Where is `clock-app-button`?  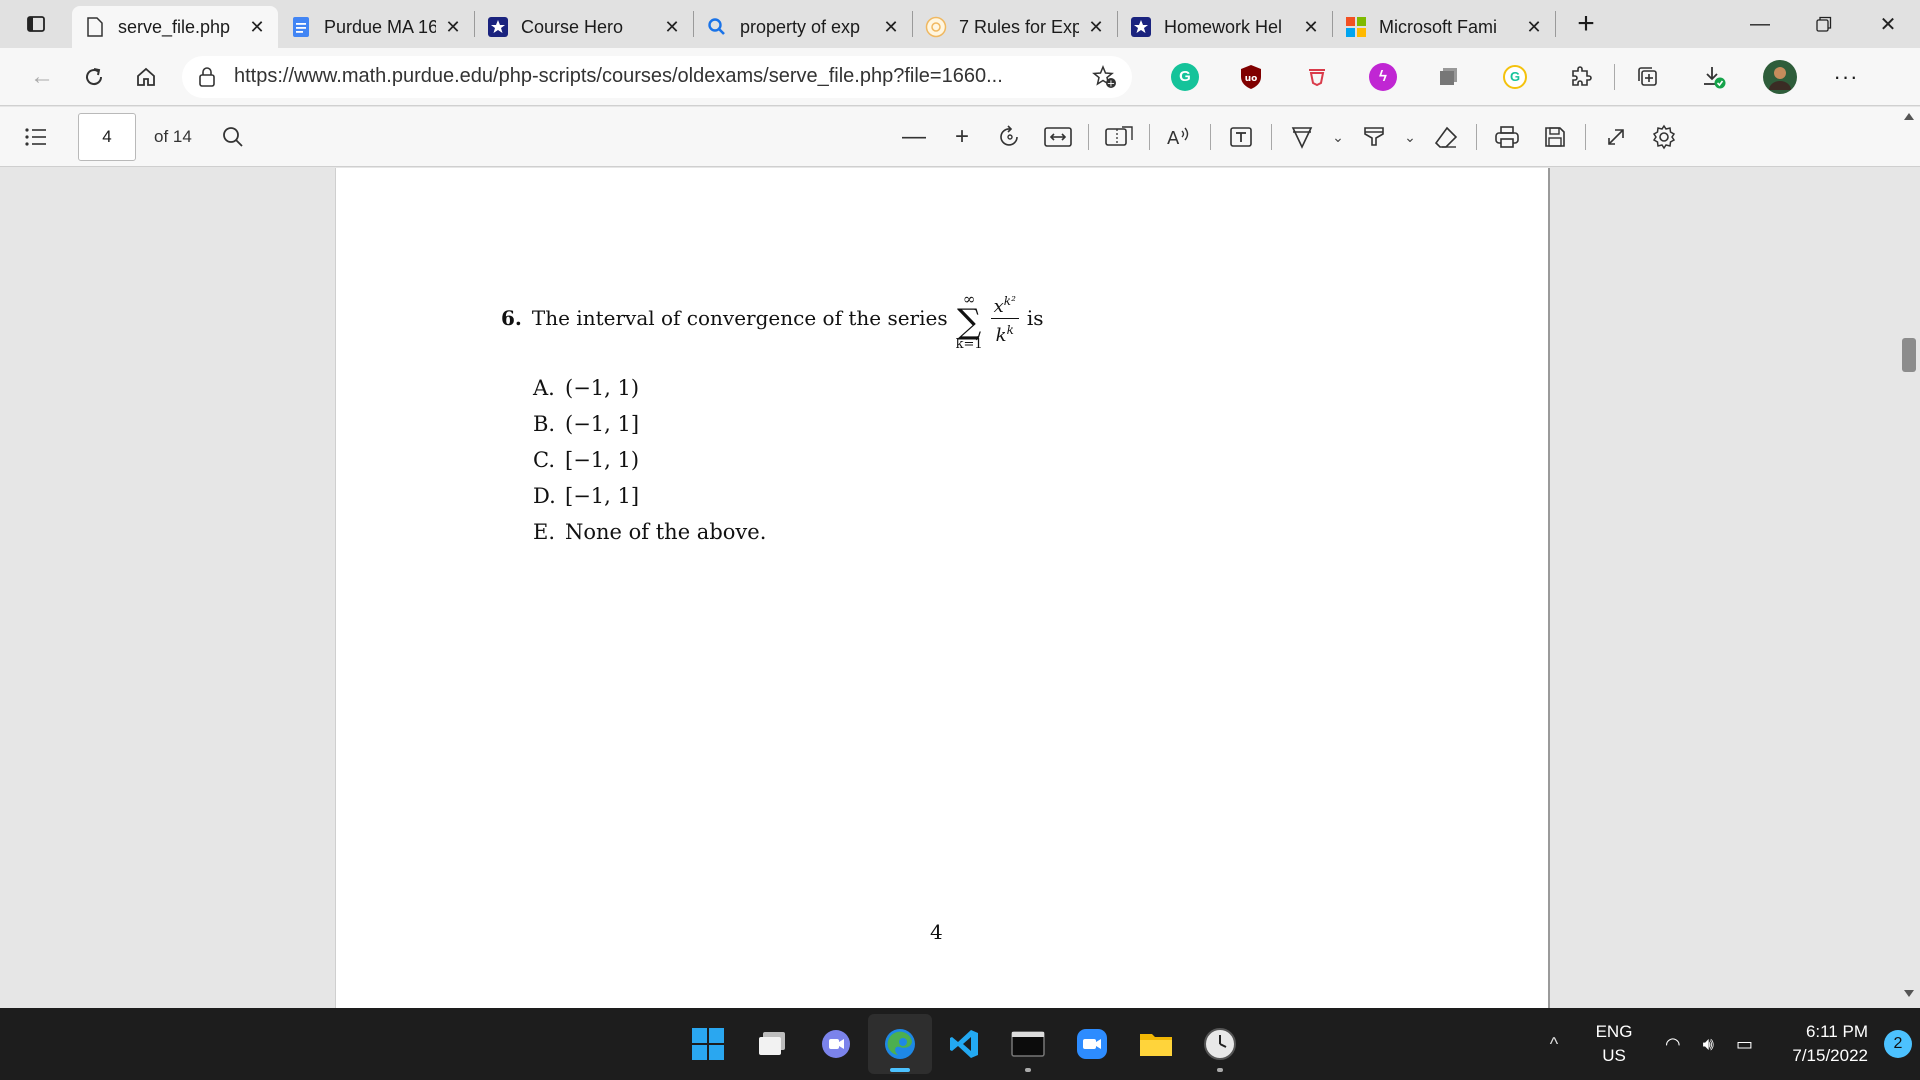 clock-app-button is located at coordinates (1220, 1044).